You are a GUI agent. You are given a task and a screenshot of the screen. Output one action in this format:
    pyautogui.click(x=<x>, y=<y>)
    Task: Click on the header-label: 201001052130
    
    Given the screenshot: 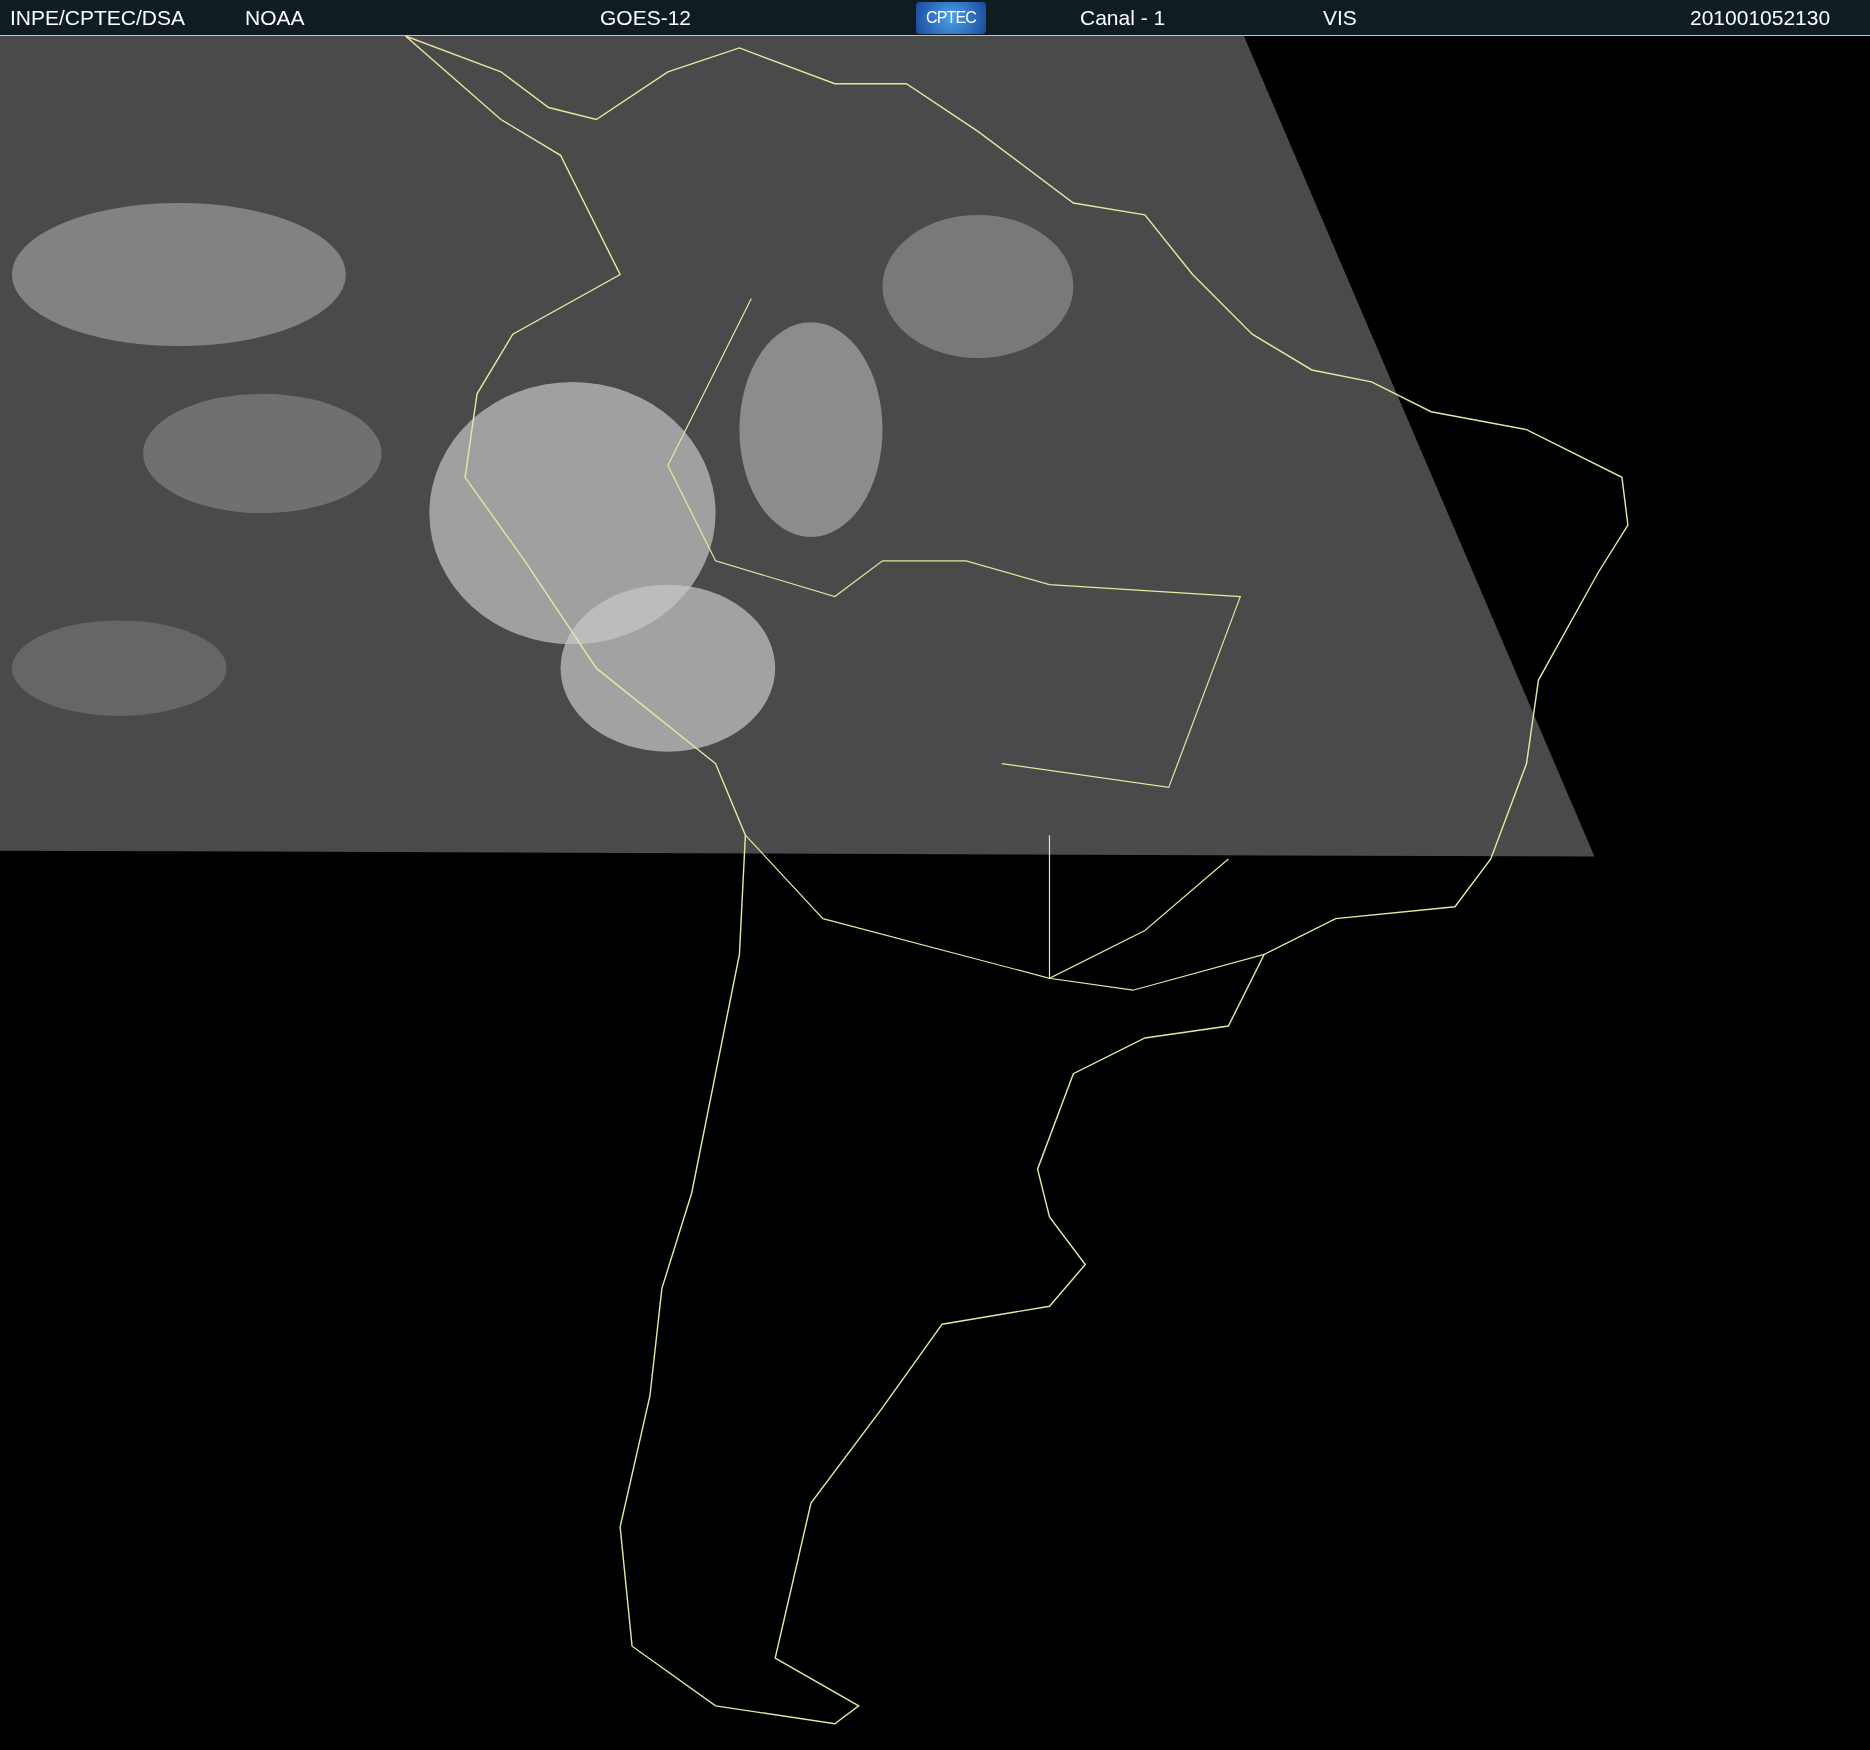 What is the action you would take?
    pyautogui.click(x=1760, y=18)
    